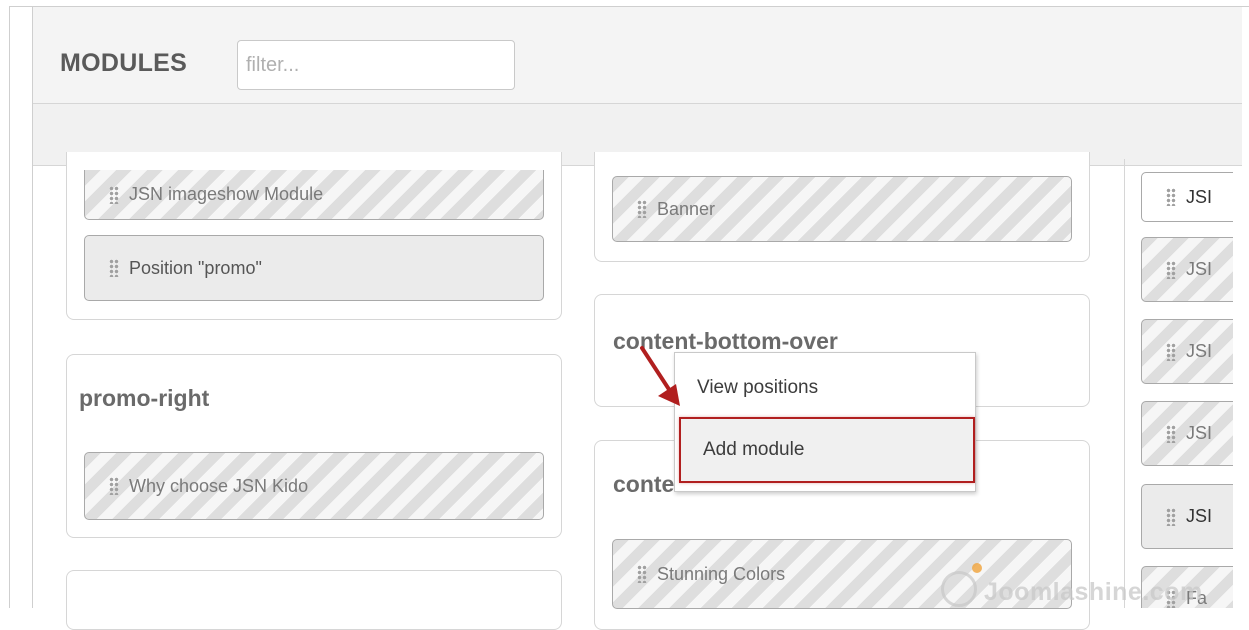  What do you see at coordinates (144, 398) in the screenshot?
I see `position-title: promo-right` at bounding box center [144, 398].